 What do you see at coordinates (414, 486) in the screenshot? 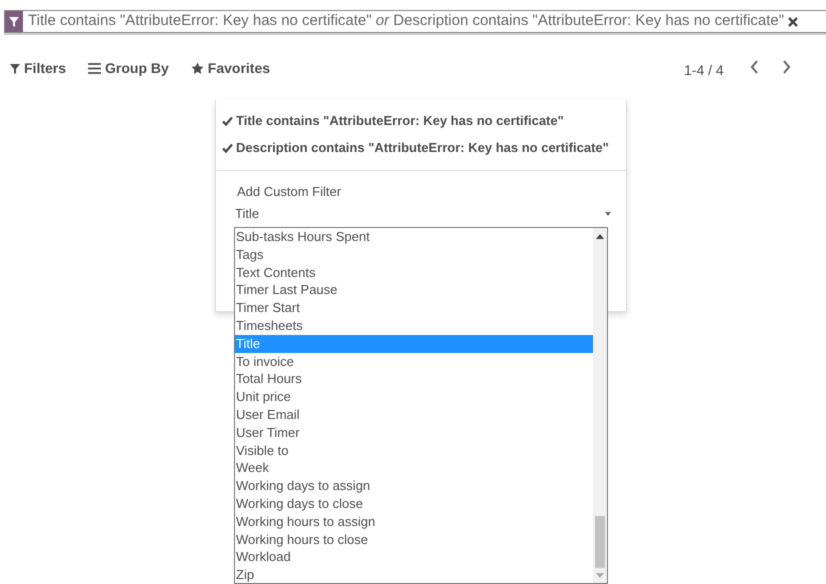
I see `field-option: Working days to assign` at bounding box center [414, 486].